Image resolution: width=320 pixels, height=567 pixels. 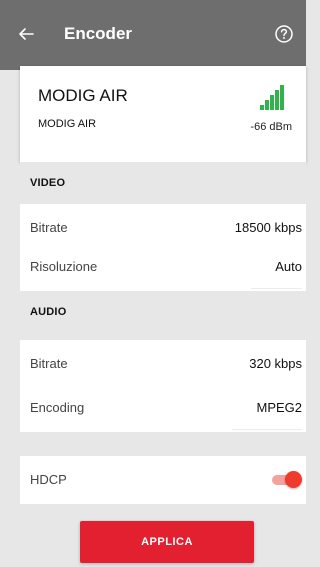 What do you see at coordinates (163, 312) in the screenshot?
I see `audio-section-header: AUDIO` at bounding box center [163, 312].